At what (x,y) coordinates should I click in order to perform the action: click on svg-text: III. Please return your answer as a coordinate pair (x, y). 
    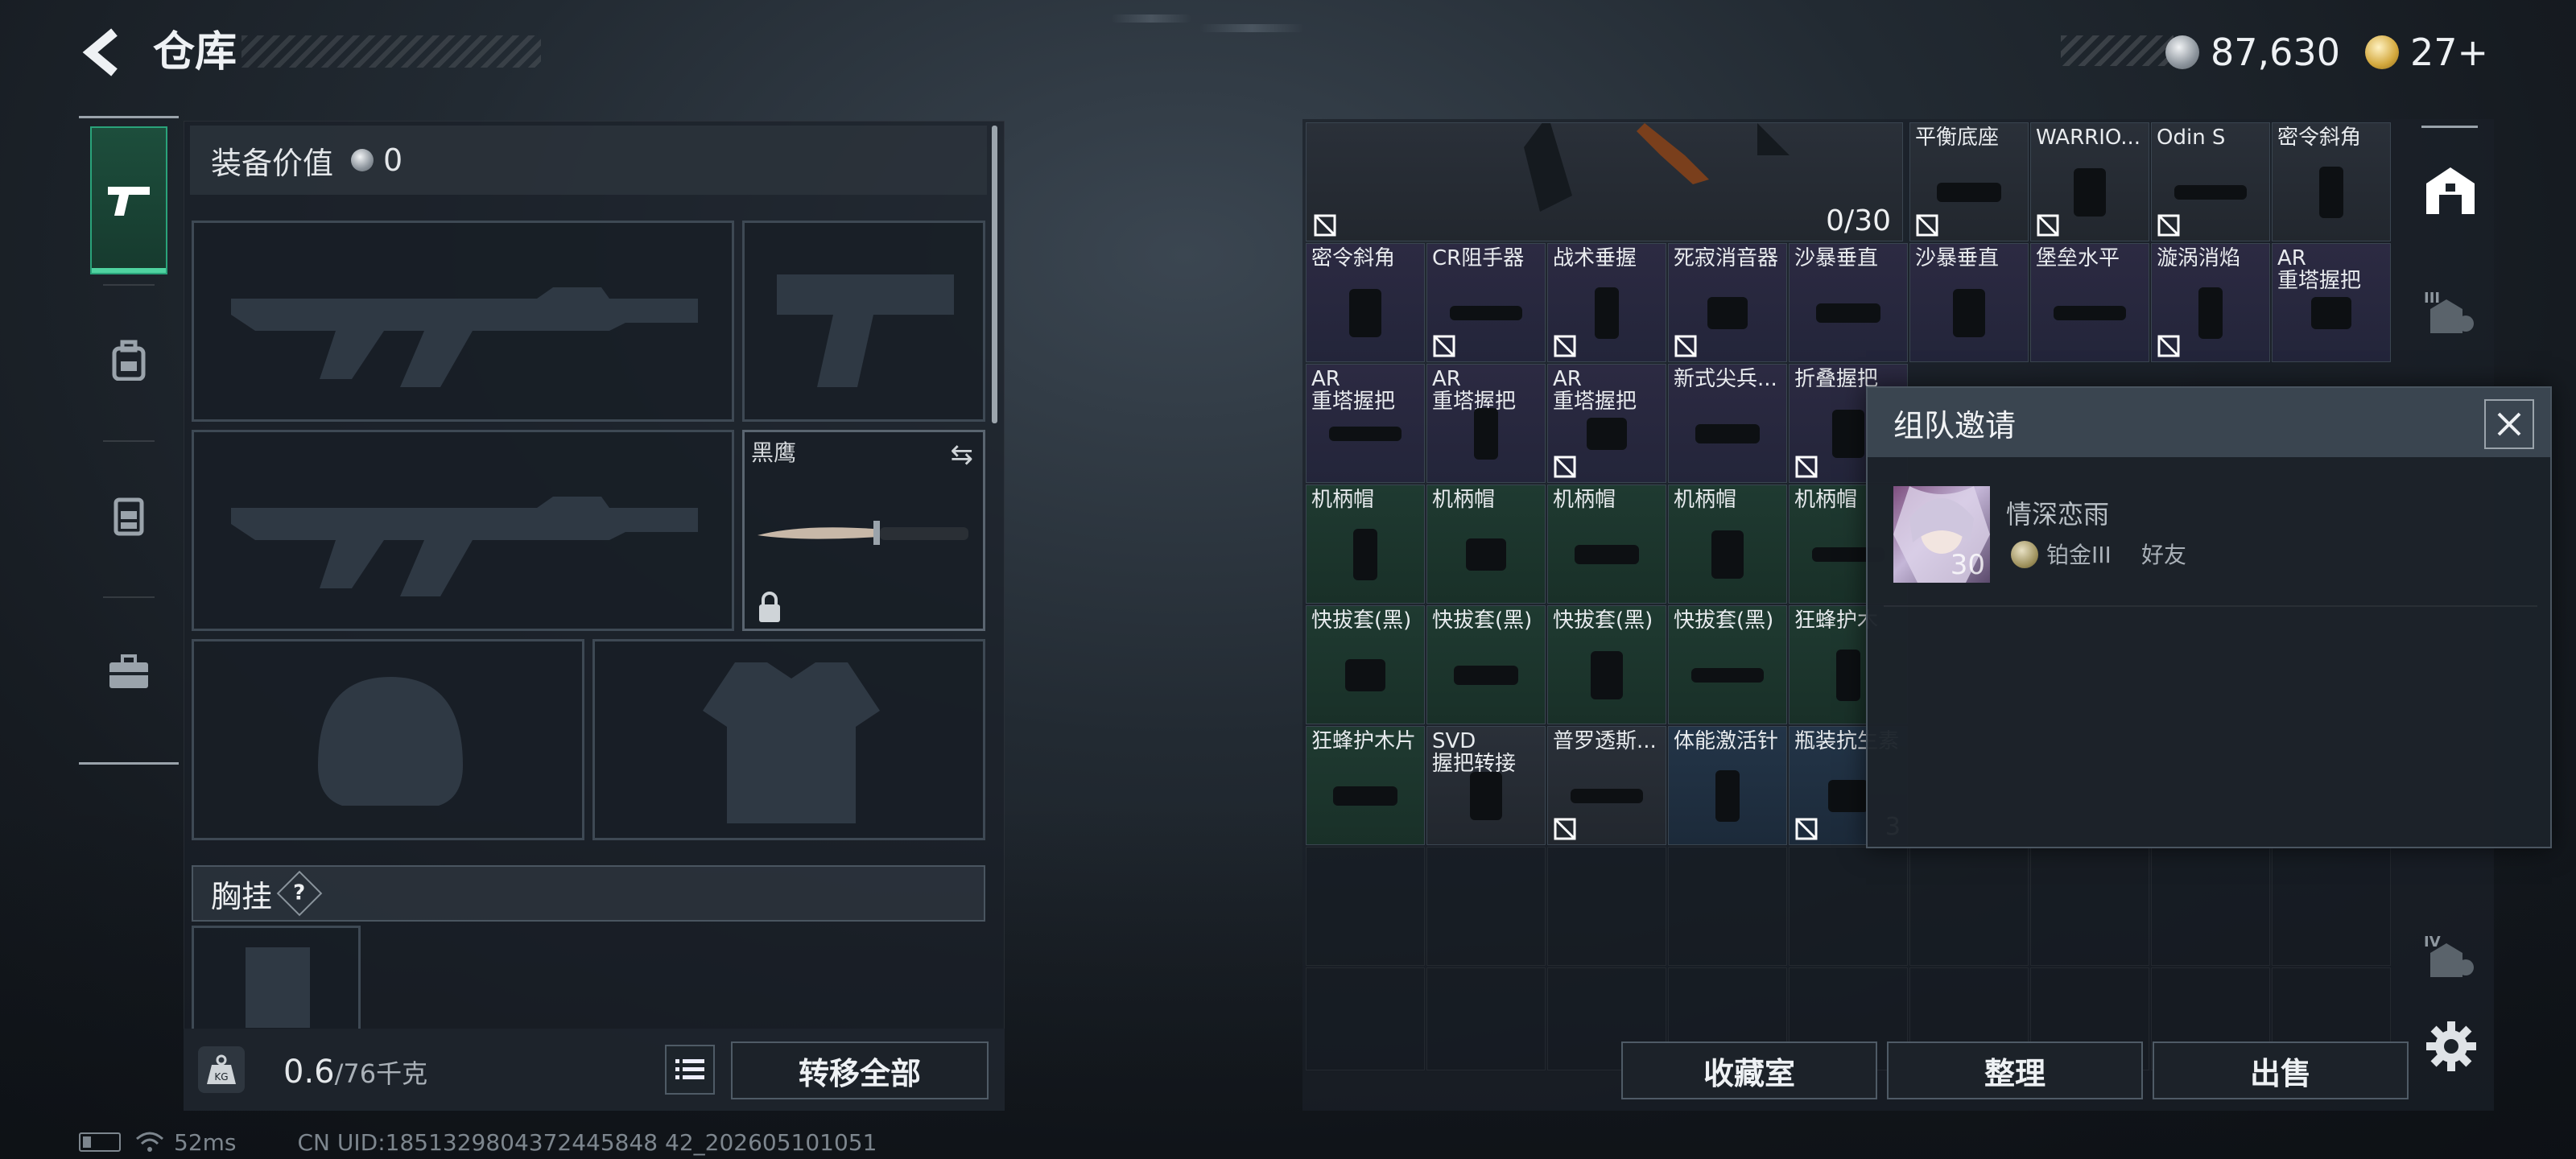
    Looking at the image, I should click on (2432, 298).